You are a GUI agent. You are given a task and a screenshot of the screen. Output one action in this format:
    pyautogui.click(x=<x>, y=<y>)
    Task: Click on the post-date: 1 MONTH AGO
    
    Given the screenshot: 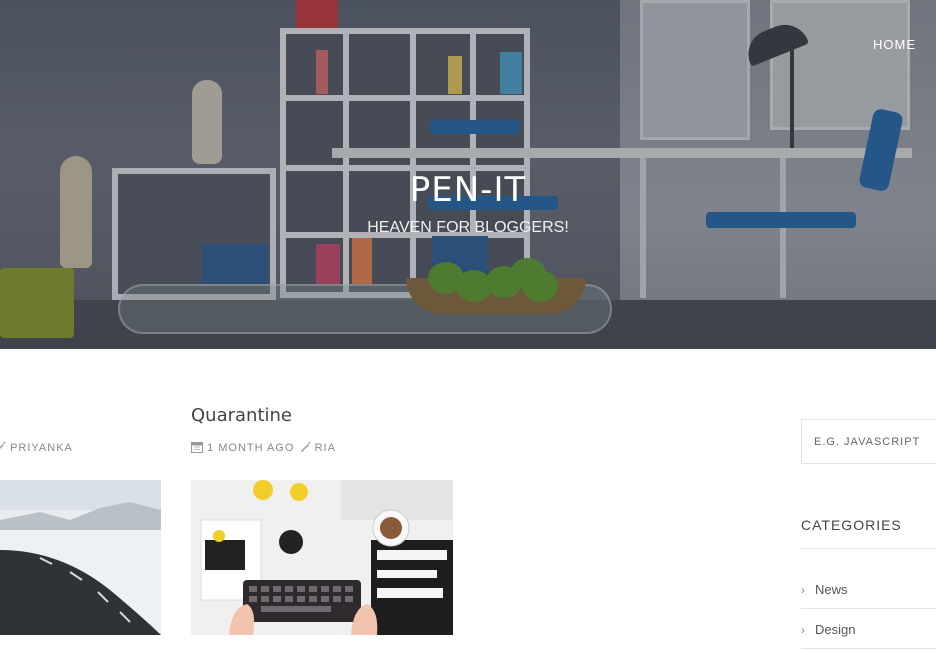 What is the action you would take?
    pyautogui.click(x=251, y=448)
    